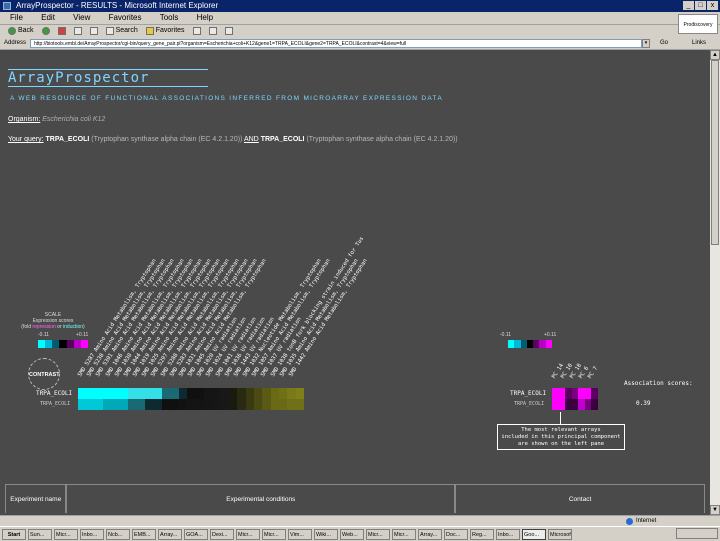 This screenshot has width=720, height=541. Describe the element at coordinates (715, 55) in the screenshot. I see `scroll-up-arrow-icon: ▲` at that location.